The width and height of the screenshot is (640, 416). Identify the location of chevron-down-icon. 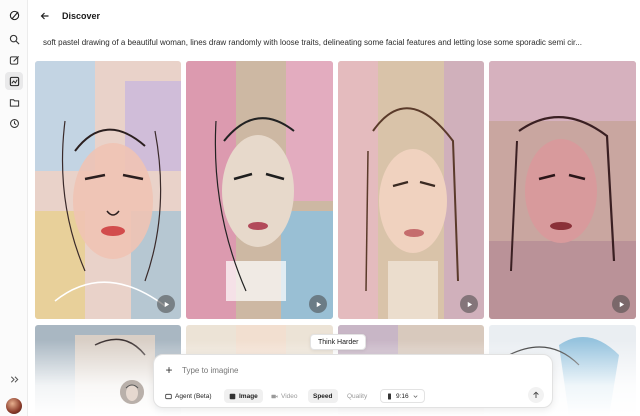
(415, 396).